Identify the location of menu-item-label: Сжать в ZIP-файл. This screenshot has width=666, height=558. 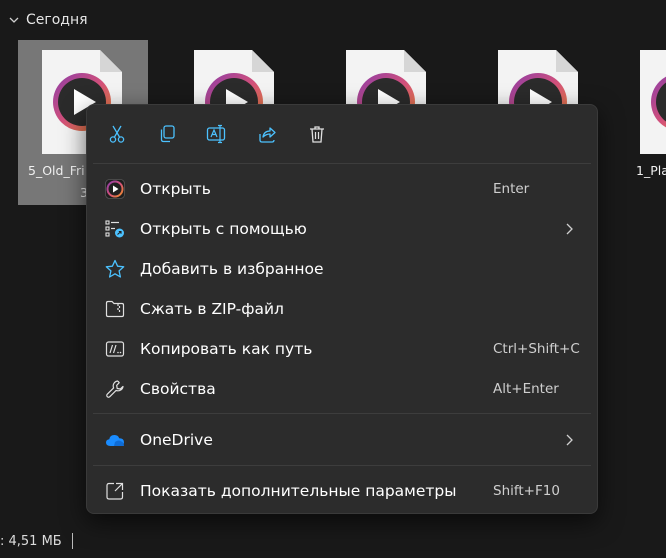
(212, 309).